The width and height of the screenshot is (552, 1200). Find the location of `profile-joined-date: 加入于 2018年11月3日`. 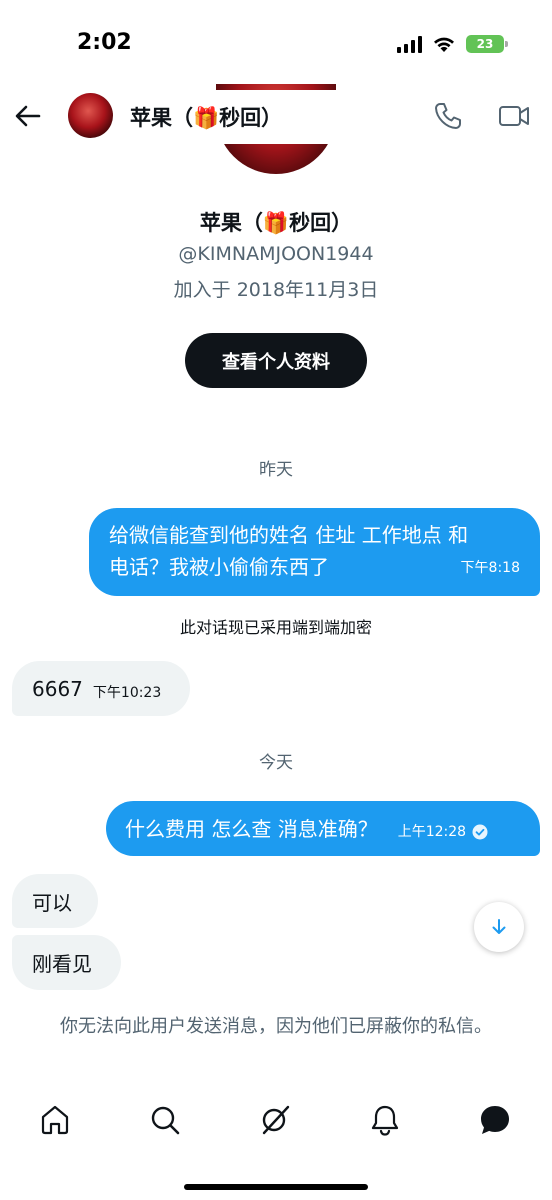

profile-joined-date: 加入于 2018年11月3日 is located at coordinates (276, 290).